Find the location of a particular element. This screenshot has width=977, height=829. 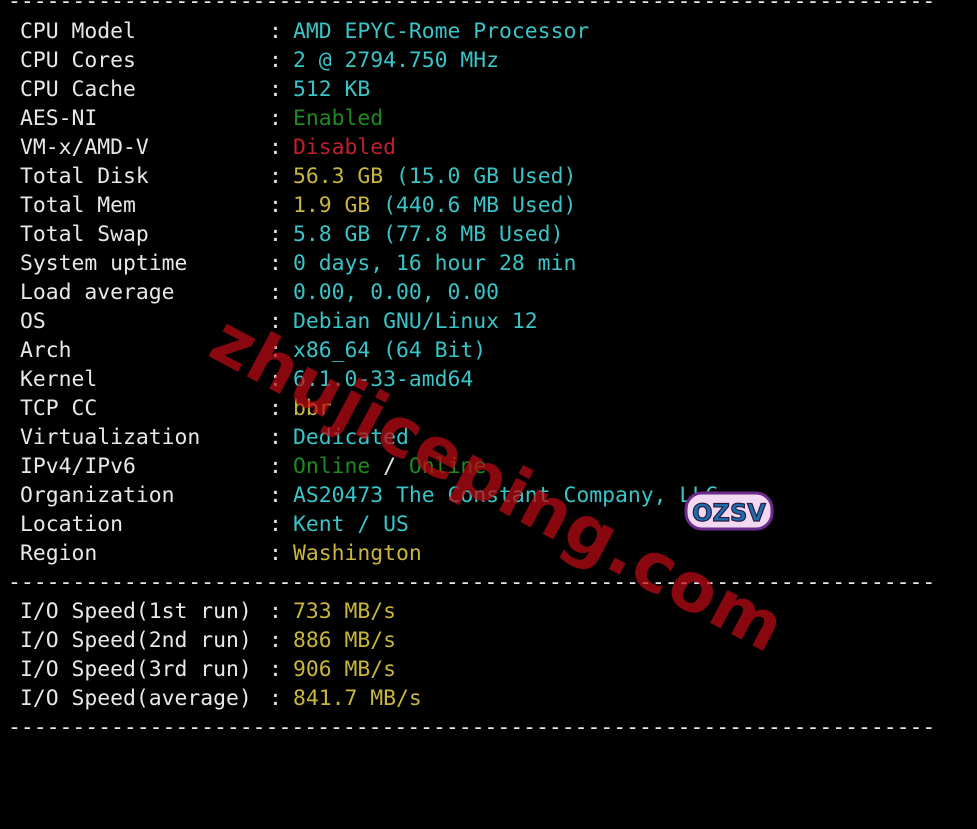

row-label: Arch is located at coordinates (46, 350).